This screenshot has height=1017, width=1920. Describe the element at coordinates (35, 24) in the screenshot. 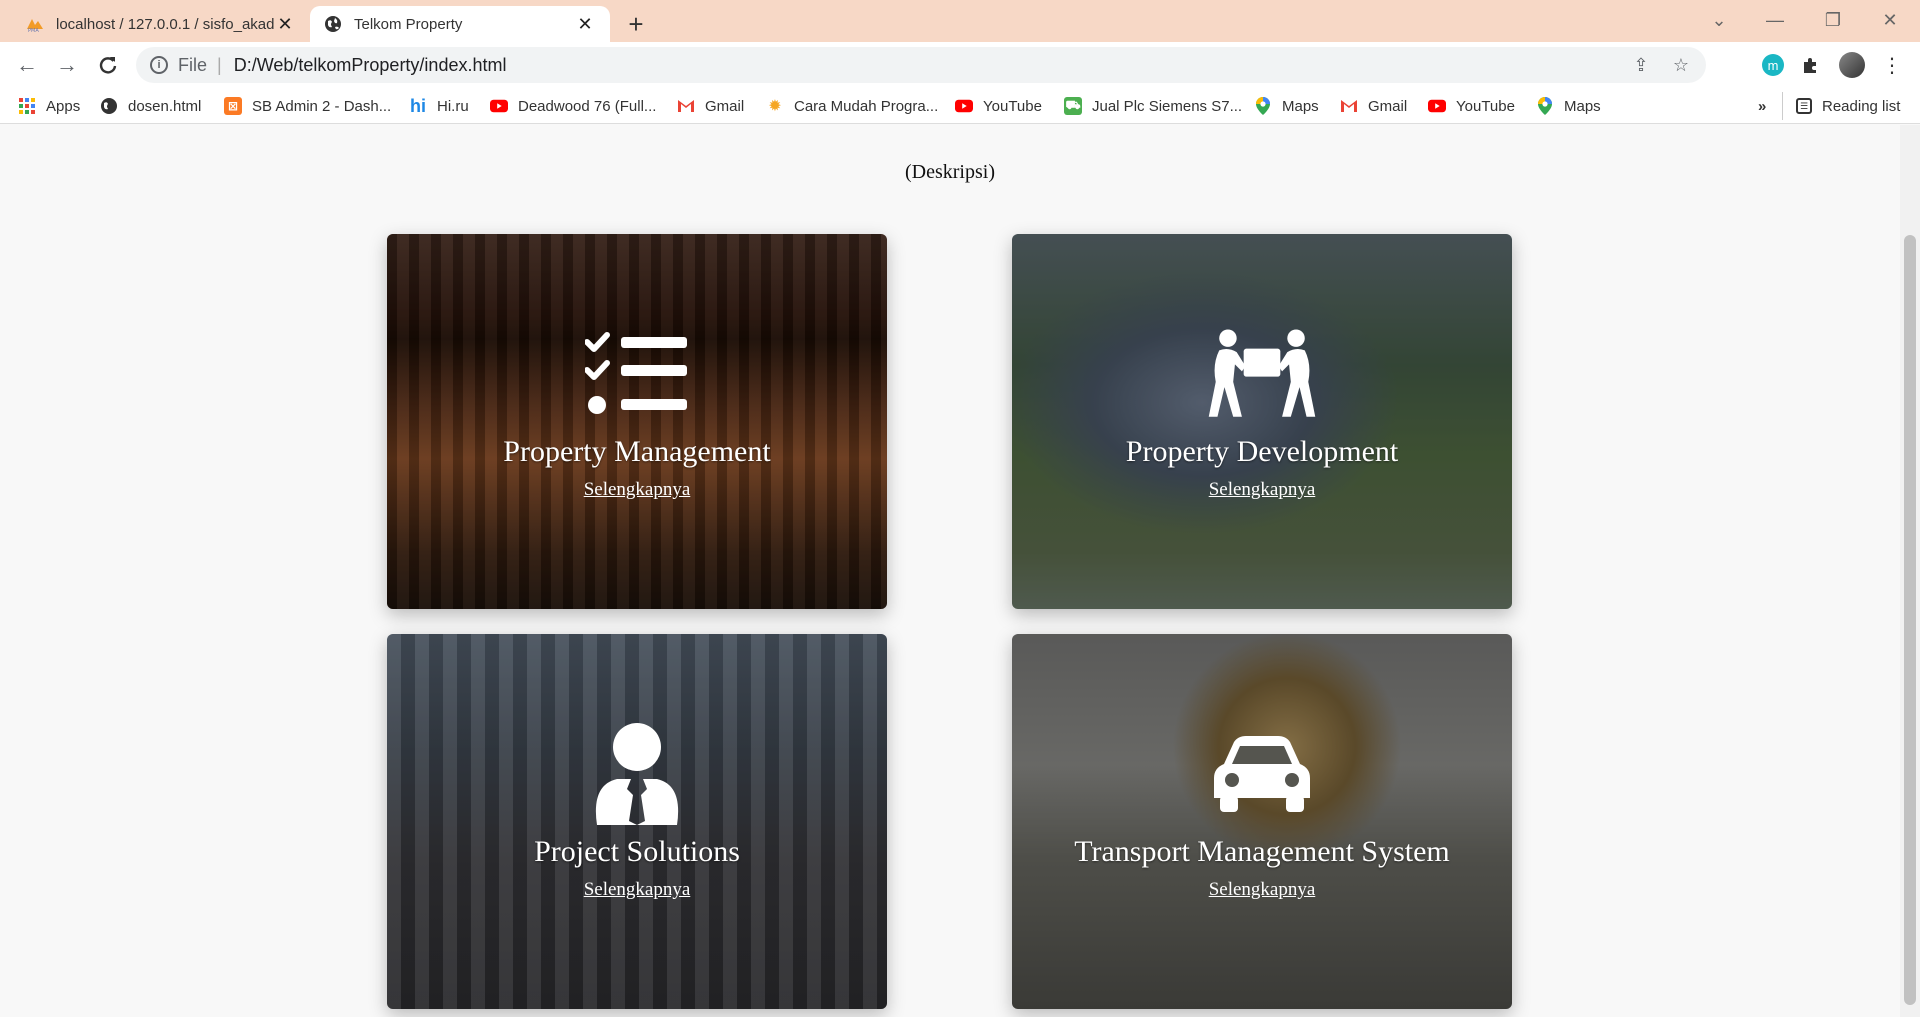

I see `phpmyadmin-icon: PMA` at that location.